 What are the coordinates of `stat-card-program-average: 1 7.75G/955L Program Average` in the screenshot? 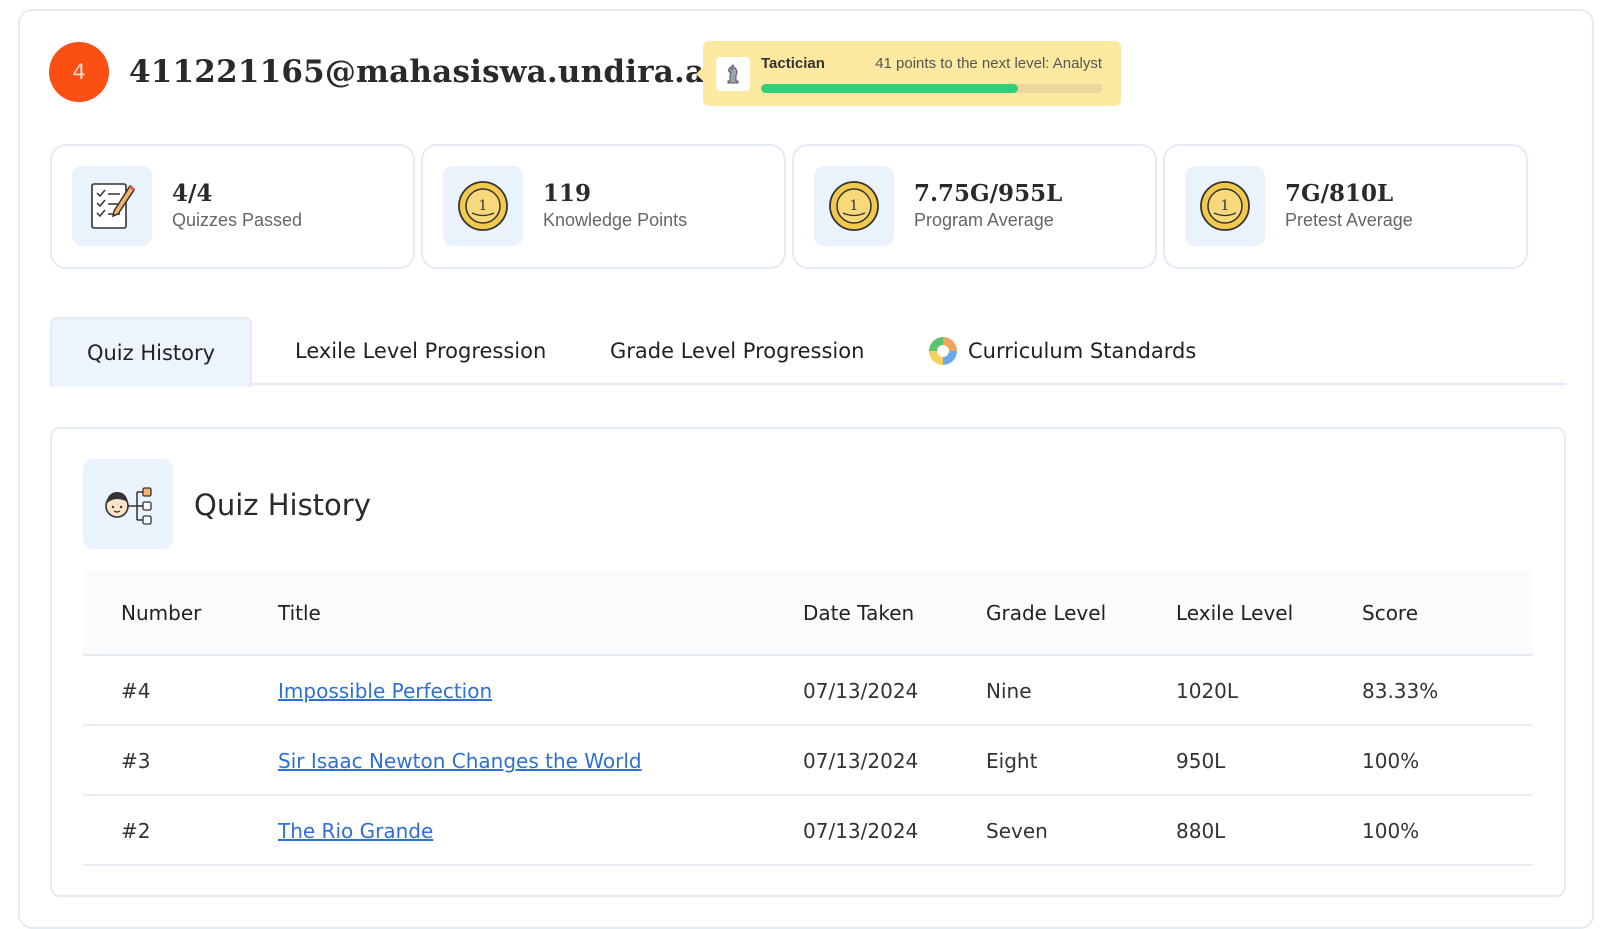 It's located at (974, 206).